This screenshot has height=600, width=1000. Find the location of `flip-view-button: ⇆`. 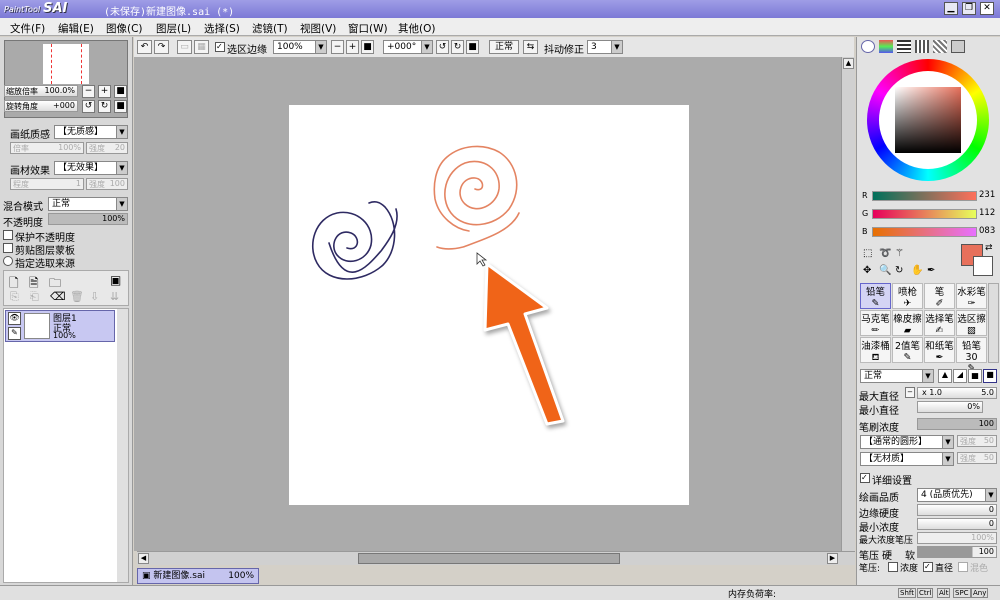

flip-view-button: ⇆ is located at coordinates (530, 47).